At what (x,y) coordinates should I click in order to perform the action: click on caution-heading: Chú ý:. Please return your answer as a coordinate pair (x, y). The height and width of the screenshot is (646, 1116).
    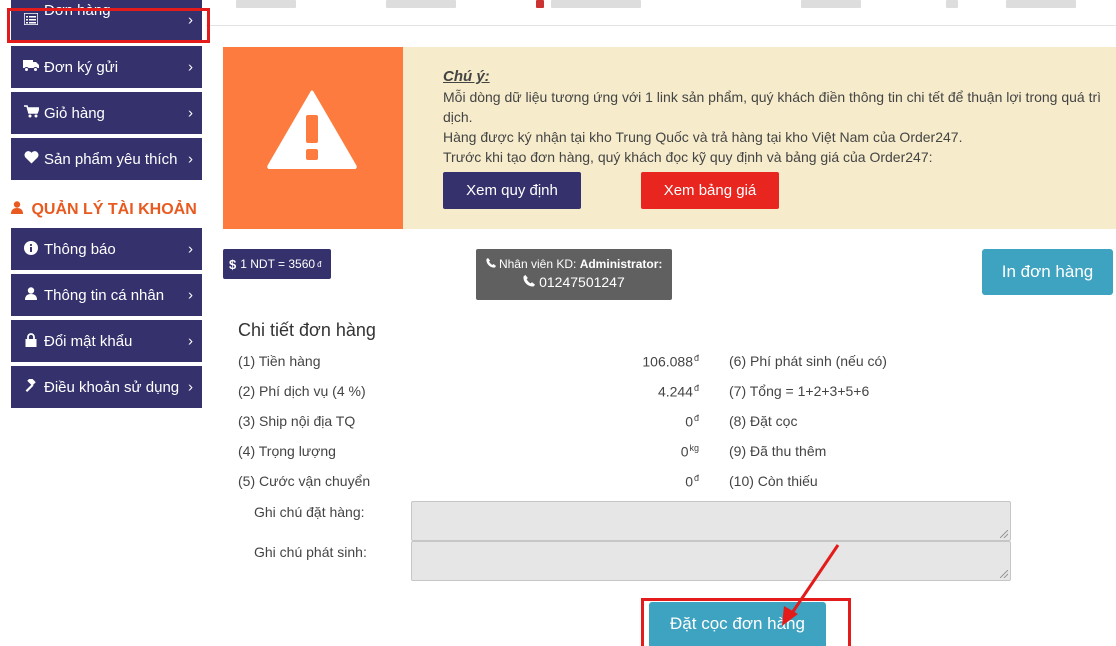
    Looking at the image, I should click on (466, 76).